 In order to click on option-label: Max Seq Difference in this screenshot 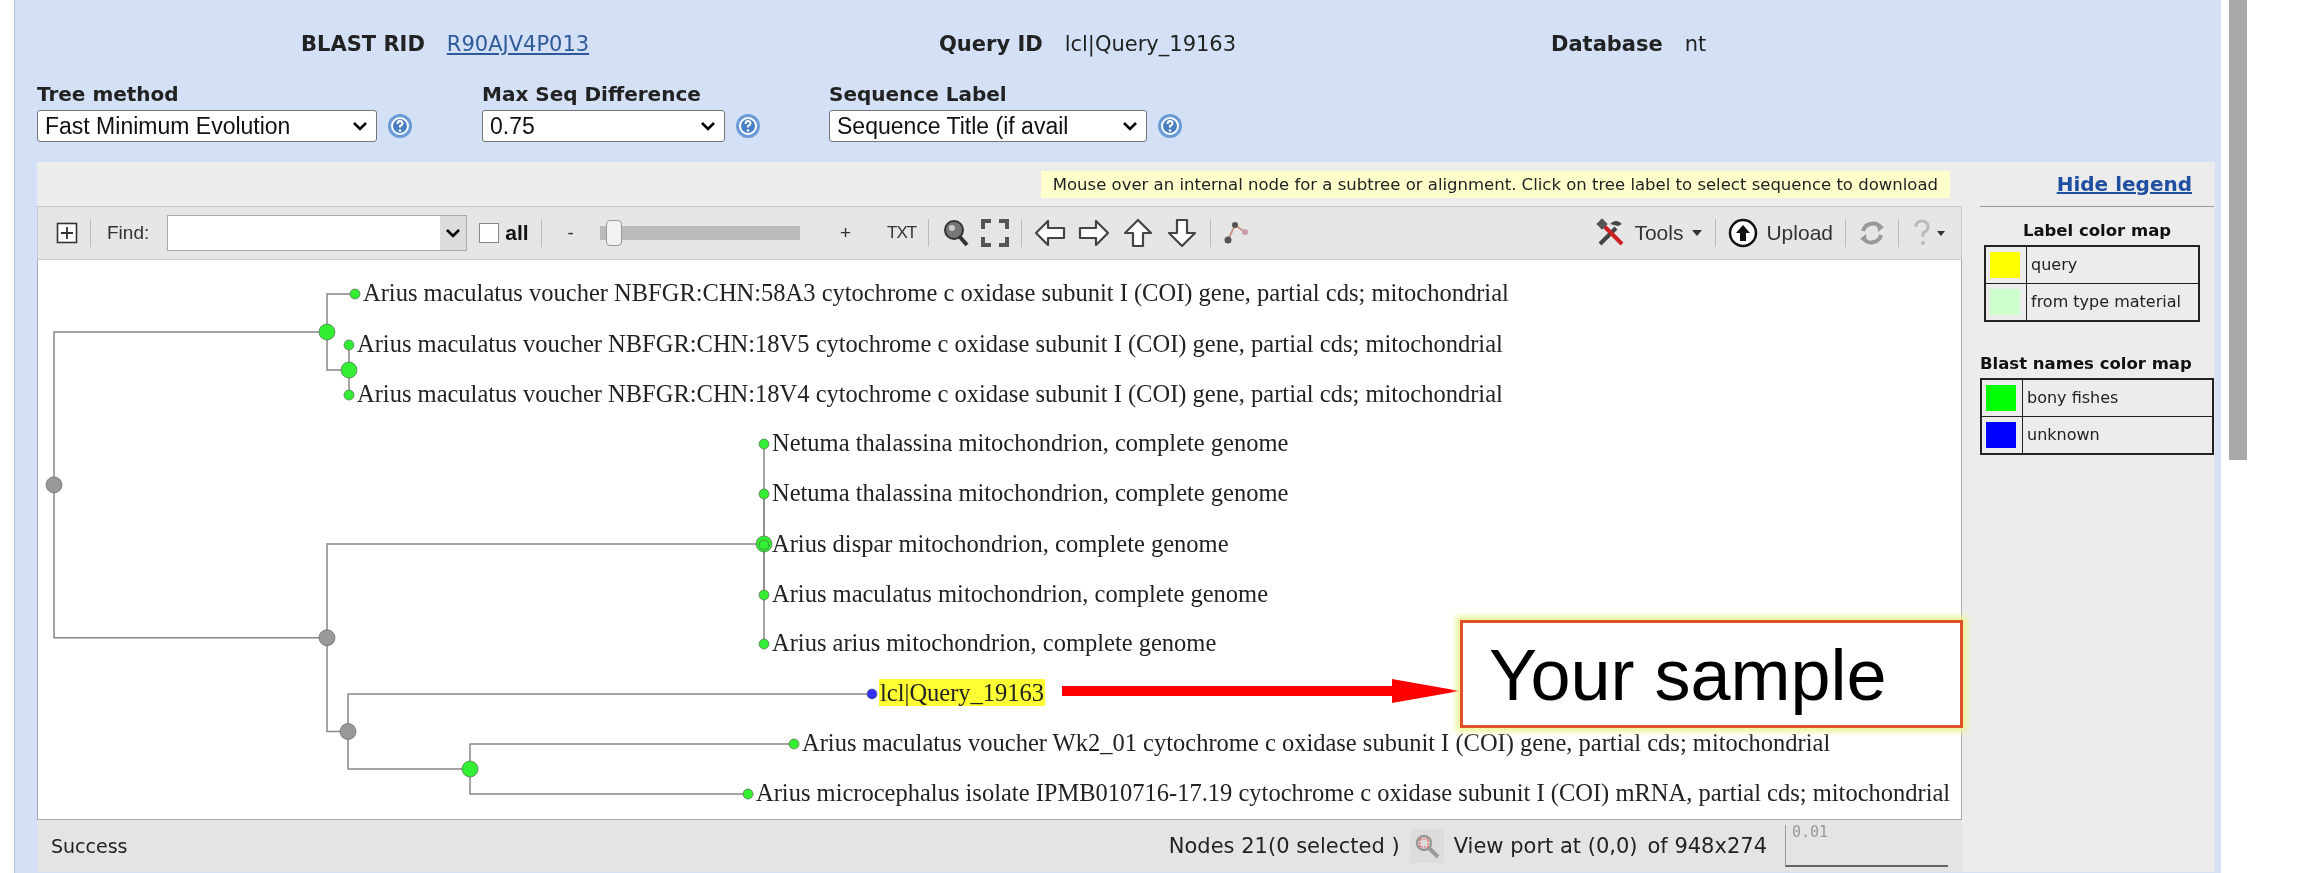, I will do `click(592, 95)`.